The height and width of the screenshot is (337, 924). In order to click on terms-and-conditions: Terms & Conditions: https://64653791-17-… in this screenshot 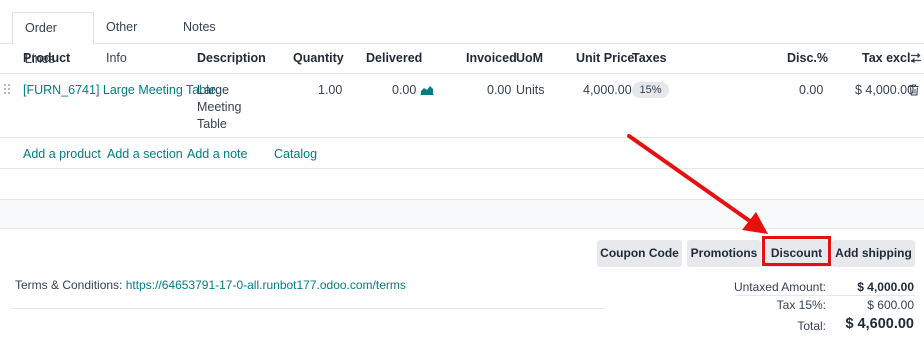, I will do `click(210, 285)`.